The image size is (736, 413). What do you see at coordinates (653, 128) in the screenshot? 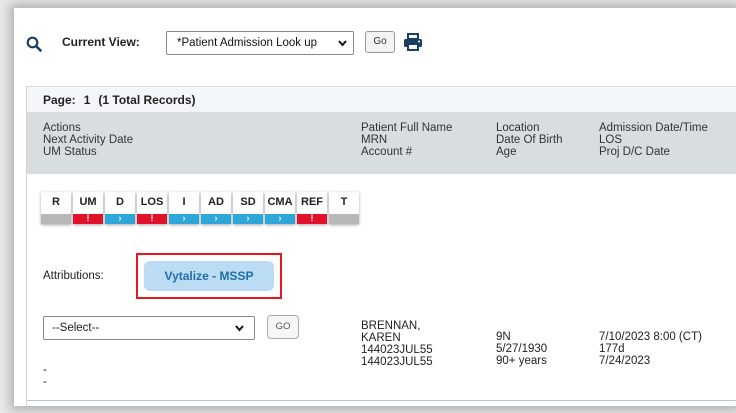
I see `header-admission-date-time: Admission Date/Time` at bounding box center [653, 128].